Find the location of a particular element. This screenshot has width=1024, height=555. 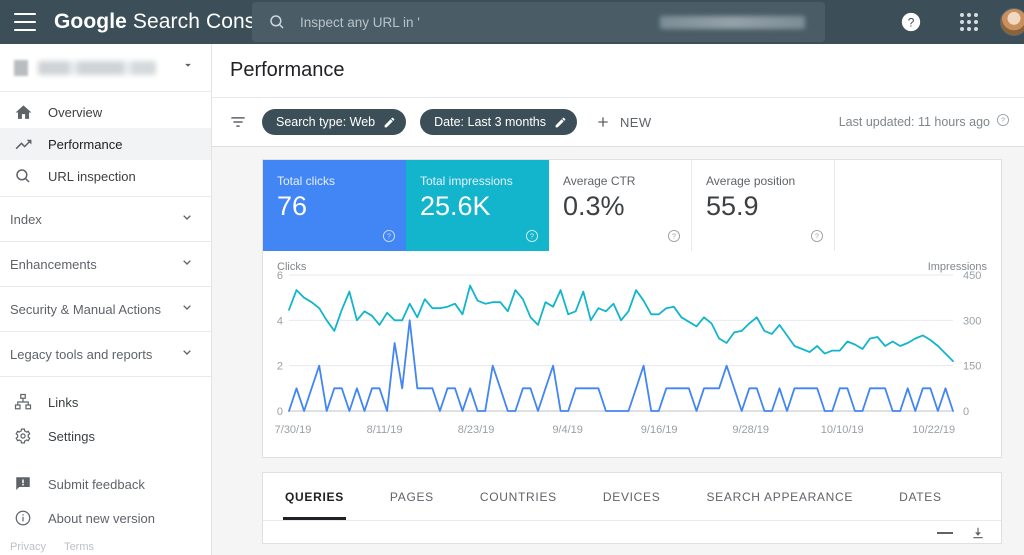

new-button-label: NEW is located at coordinates (636, 122).